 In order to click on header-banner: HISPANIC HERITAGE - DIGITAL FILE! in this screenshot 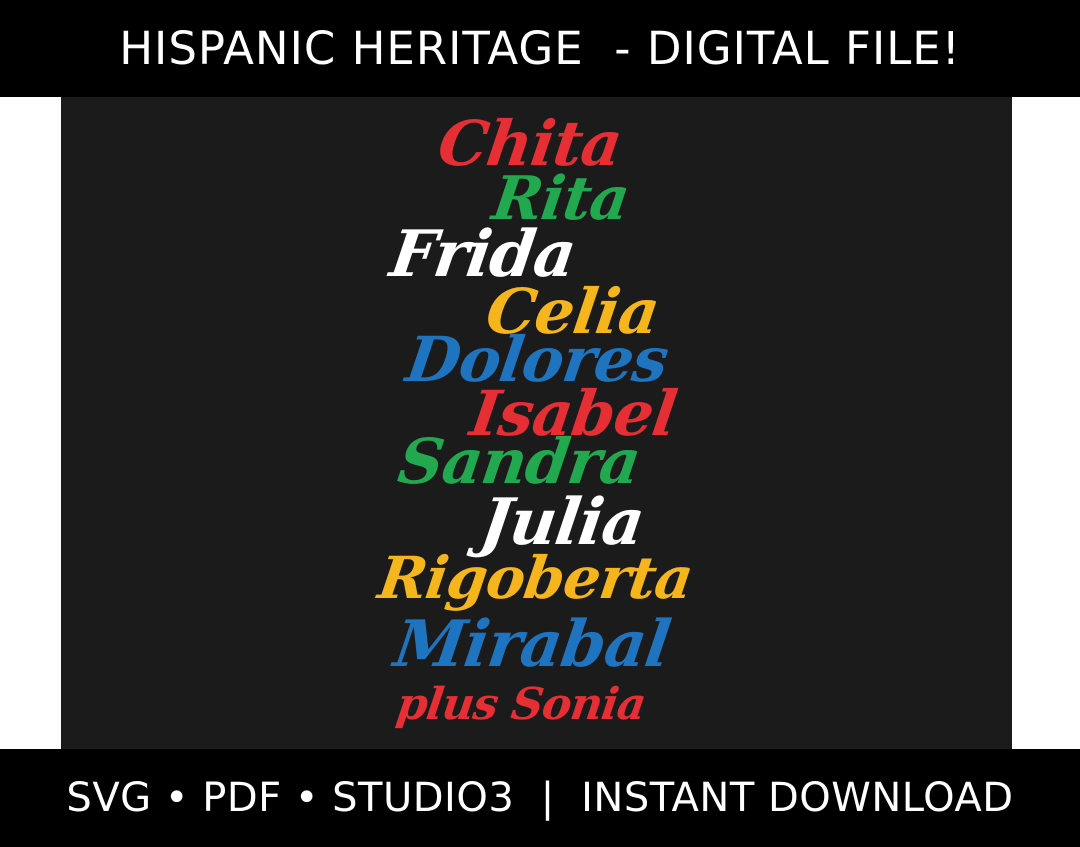, I will do `click(540, 48)`.